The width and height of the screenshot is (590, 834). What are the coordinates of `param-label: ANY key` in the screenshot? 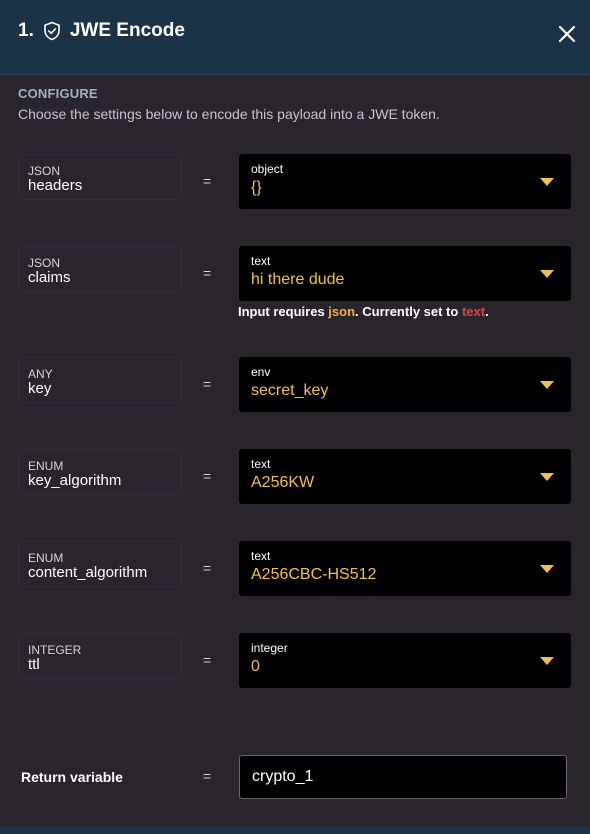 It's located at (100, 380).